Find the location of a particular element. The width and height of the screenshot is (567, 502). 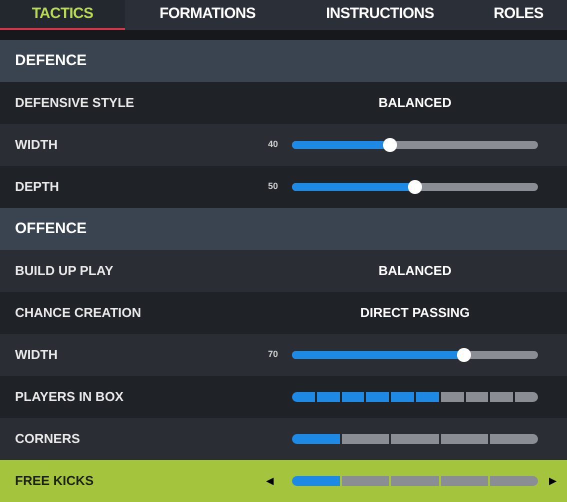

setting-label: DEPTH is located at coordinates (37, 187).